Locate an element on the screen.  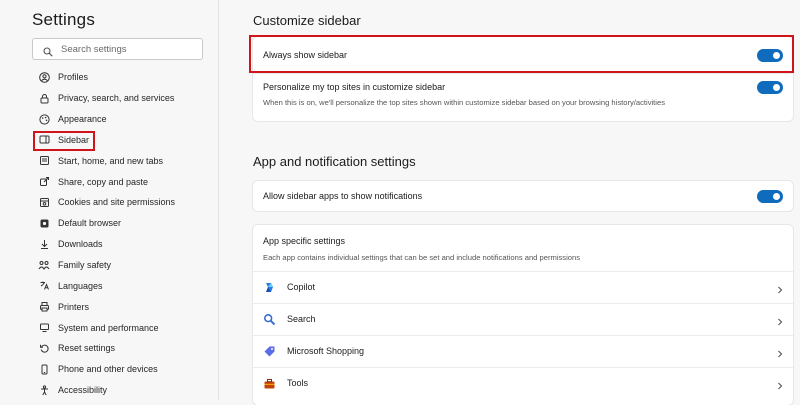
app-notification-heading: App and notification settings is located at coordinates (334, 161).